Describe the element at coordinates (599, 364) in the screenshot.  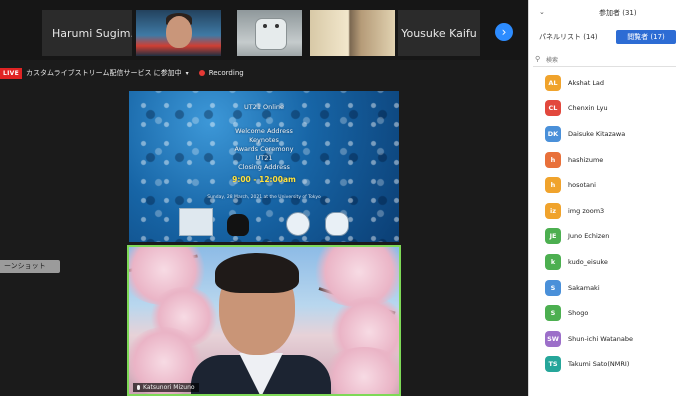
I see `participant-name: Takumi Sato(NMRI)` at that location.